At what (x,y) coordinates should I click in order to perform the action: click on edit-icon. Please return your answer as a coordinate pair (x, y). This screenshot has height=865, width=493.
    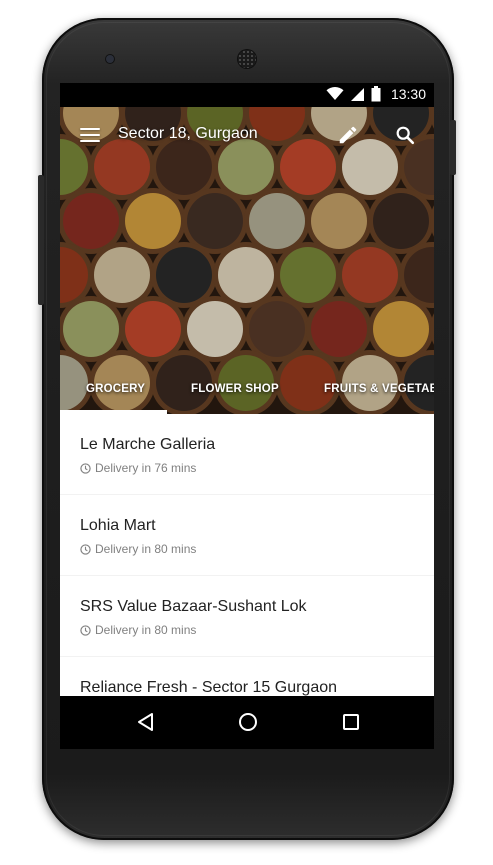
    Looking at the image, I should click on (348, 135).